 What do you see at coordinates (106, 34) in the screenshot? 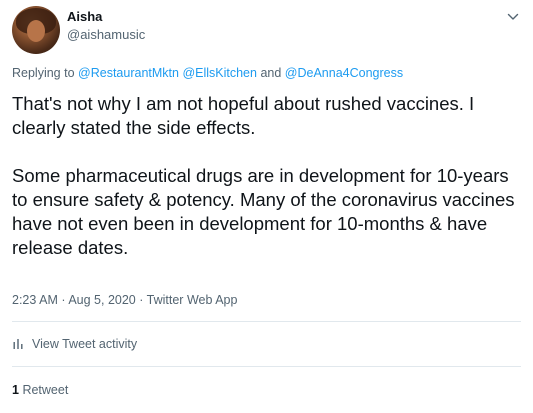
I see `author-handle: @aishamusic` at bounding box center [106, 34].